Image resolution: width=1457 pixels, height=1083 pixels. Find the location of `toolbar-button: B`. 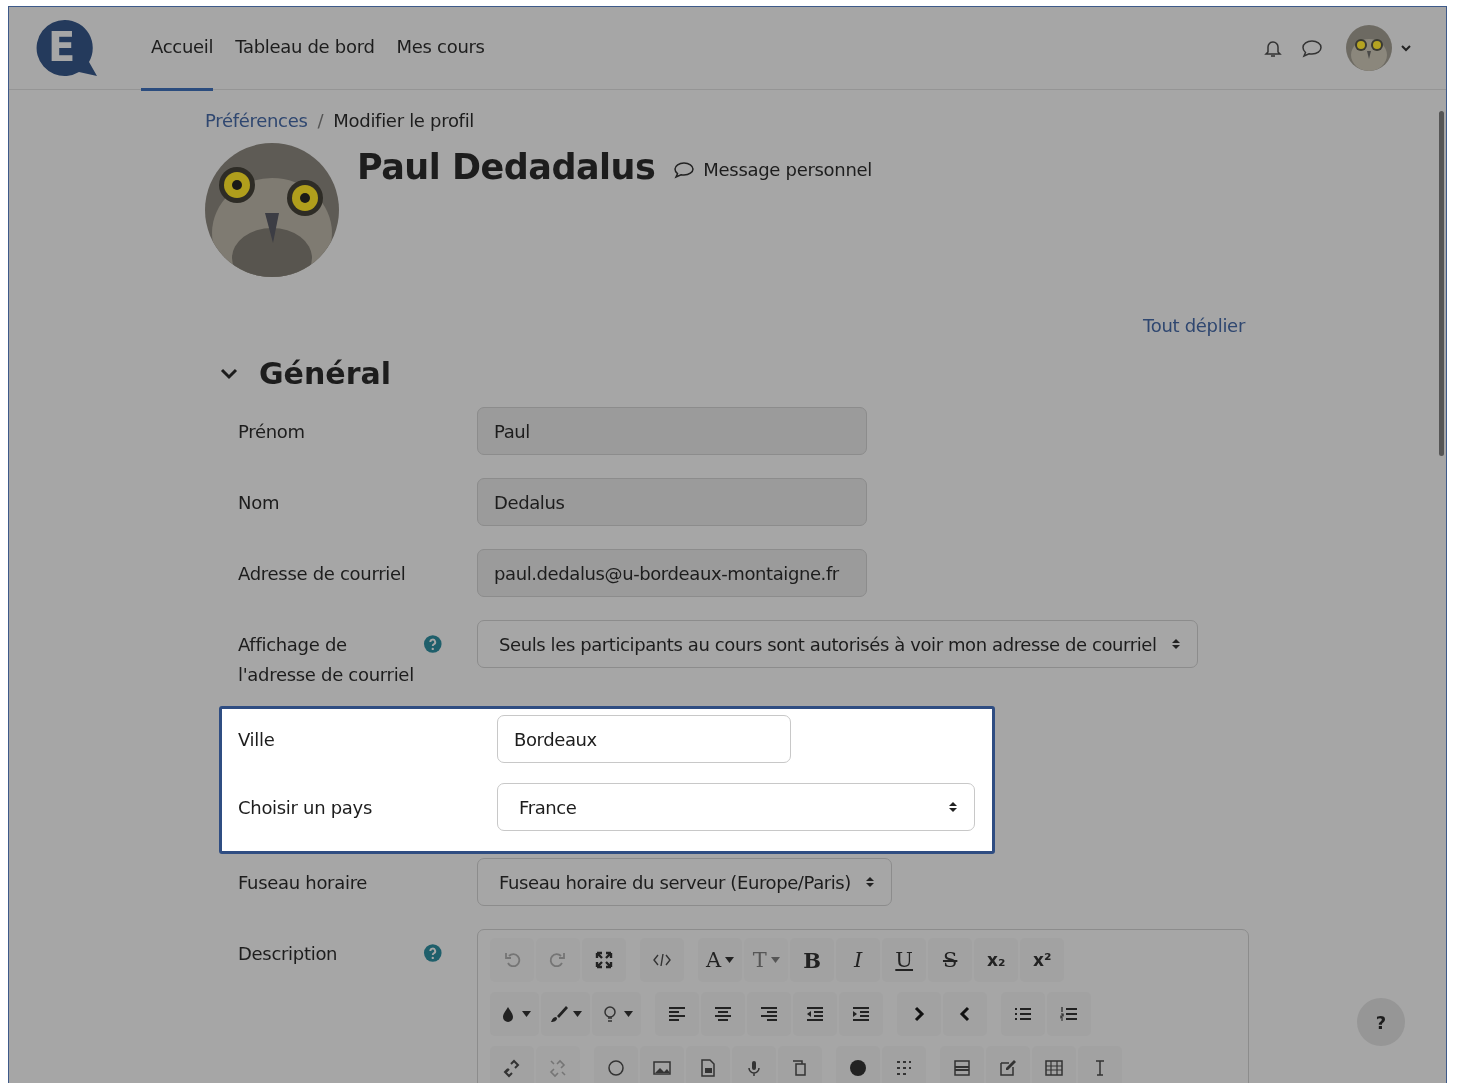

toolbar-button: B is located at coordinates (812, 960).